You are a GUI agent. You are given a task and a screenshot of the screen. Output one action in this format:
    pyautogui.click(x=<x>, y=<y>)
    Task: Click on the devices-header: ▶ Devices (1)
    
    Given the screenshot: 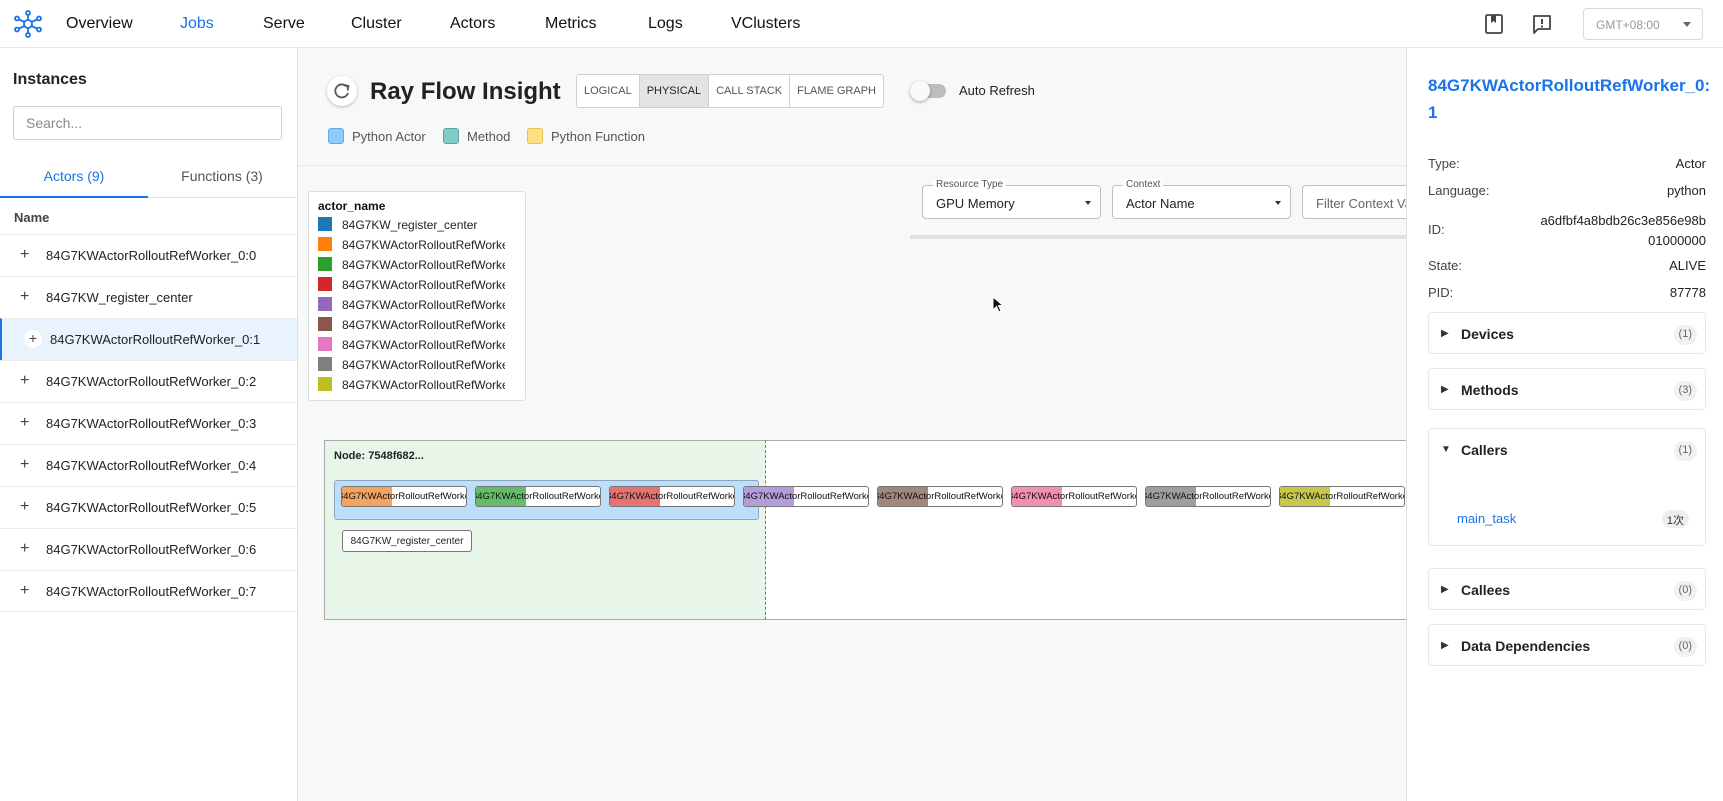 What is the action you would take?
    pyautogui.click(x=1568, y=335)
    